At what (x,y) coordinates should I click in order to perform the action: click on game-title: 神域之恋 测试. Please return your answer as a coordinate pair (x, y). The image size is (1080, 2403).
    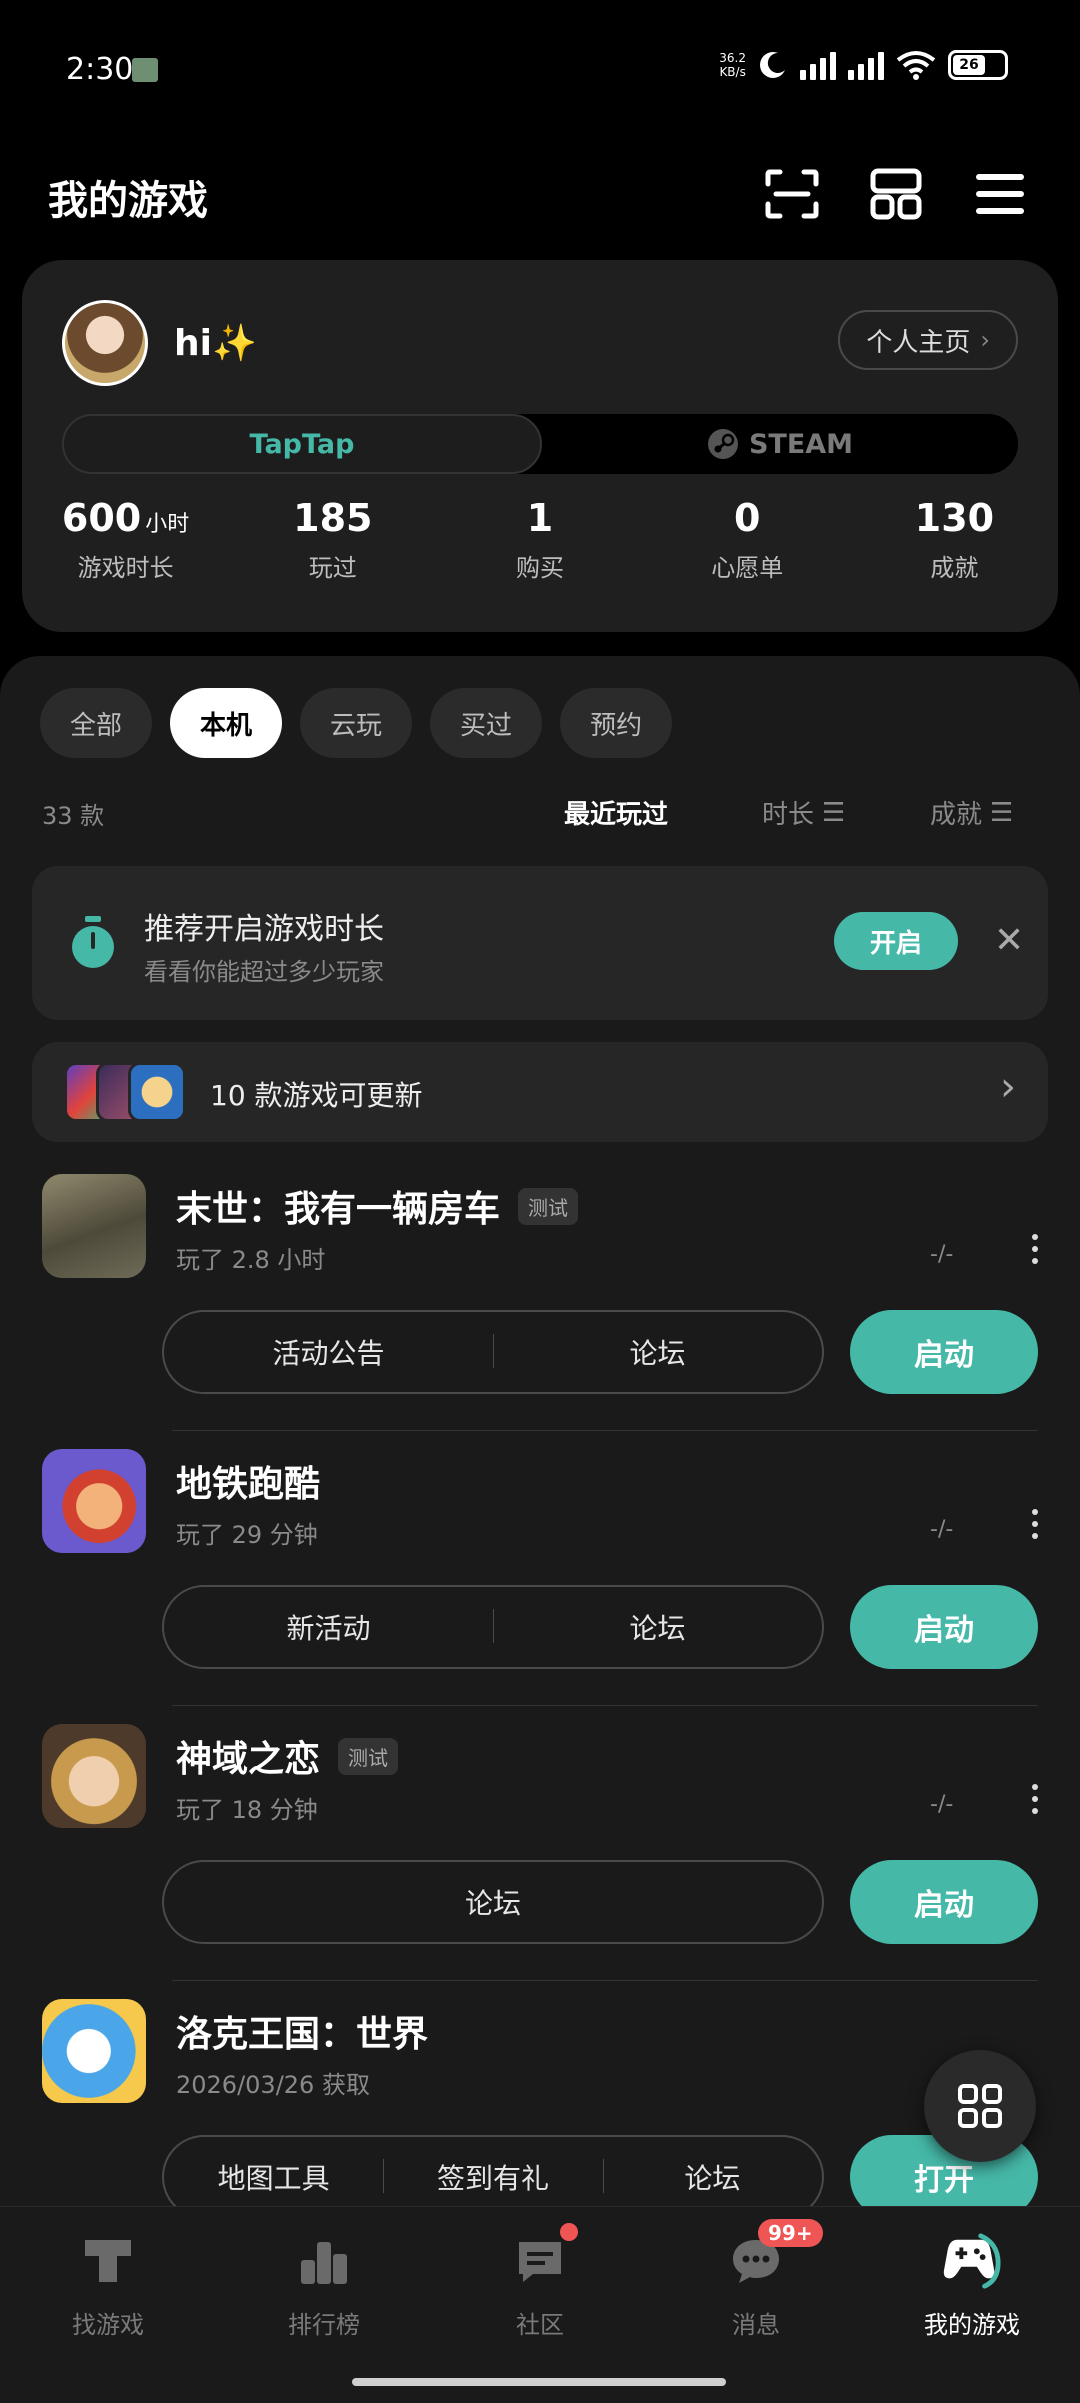
    Looking at the image, I should click on (287, 1756).